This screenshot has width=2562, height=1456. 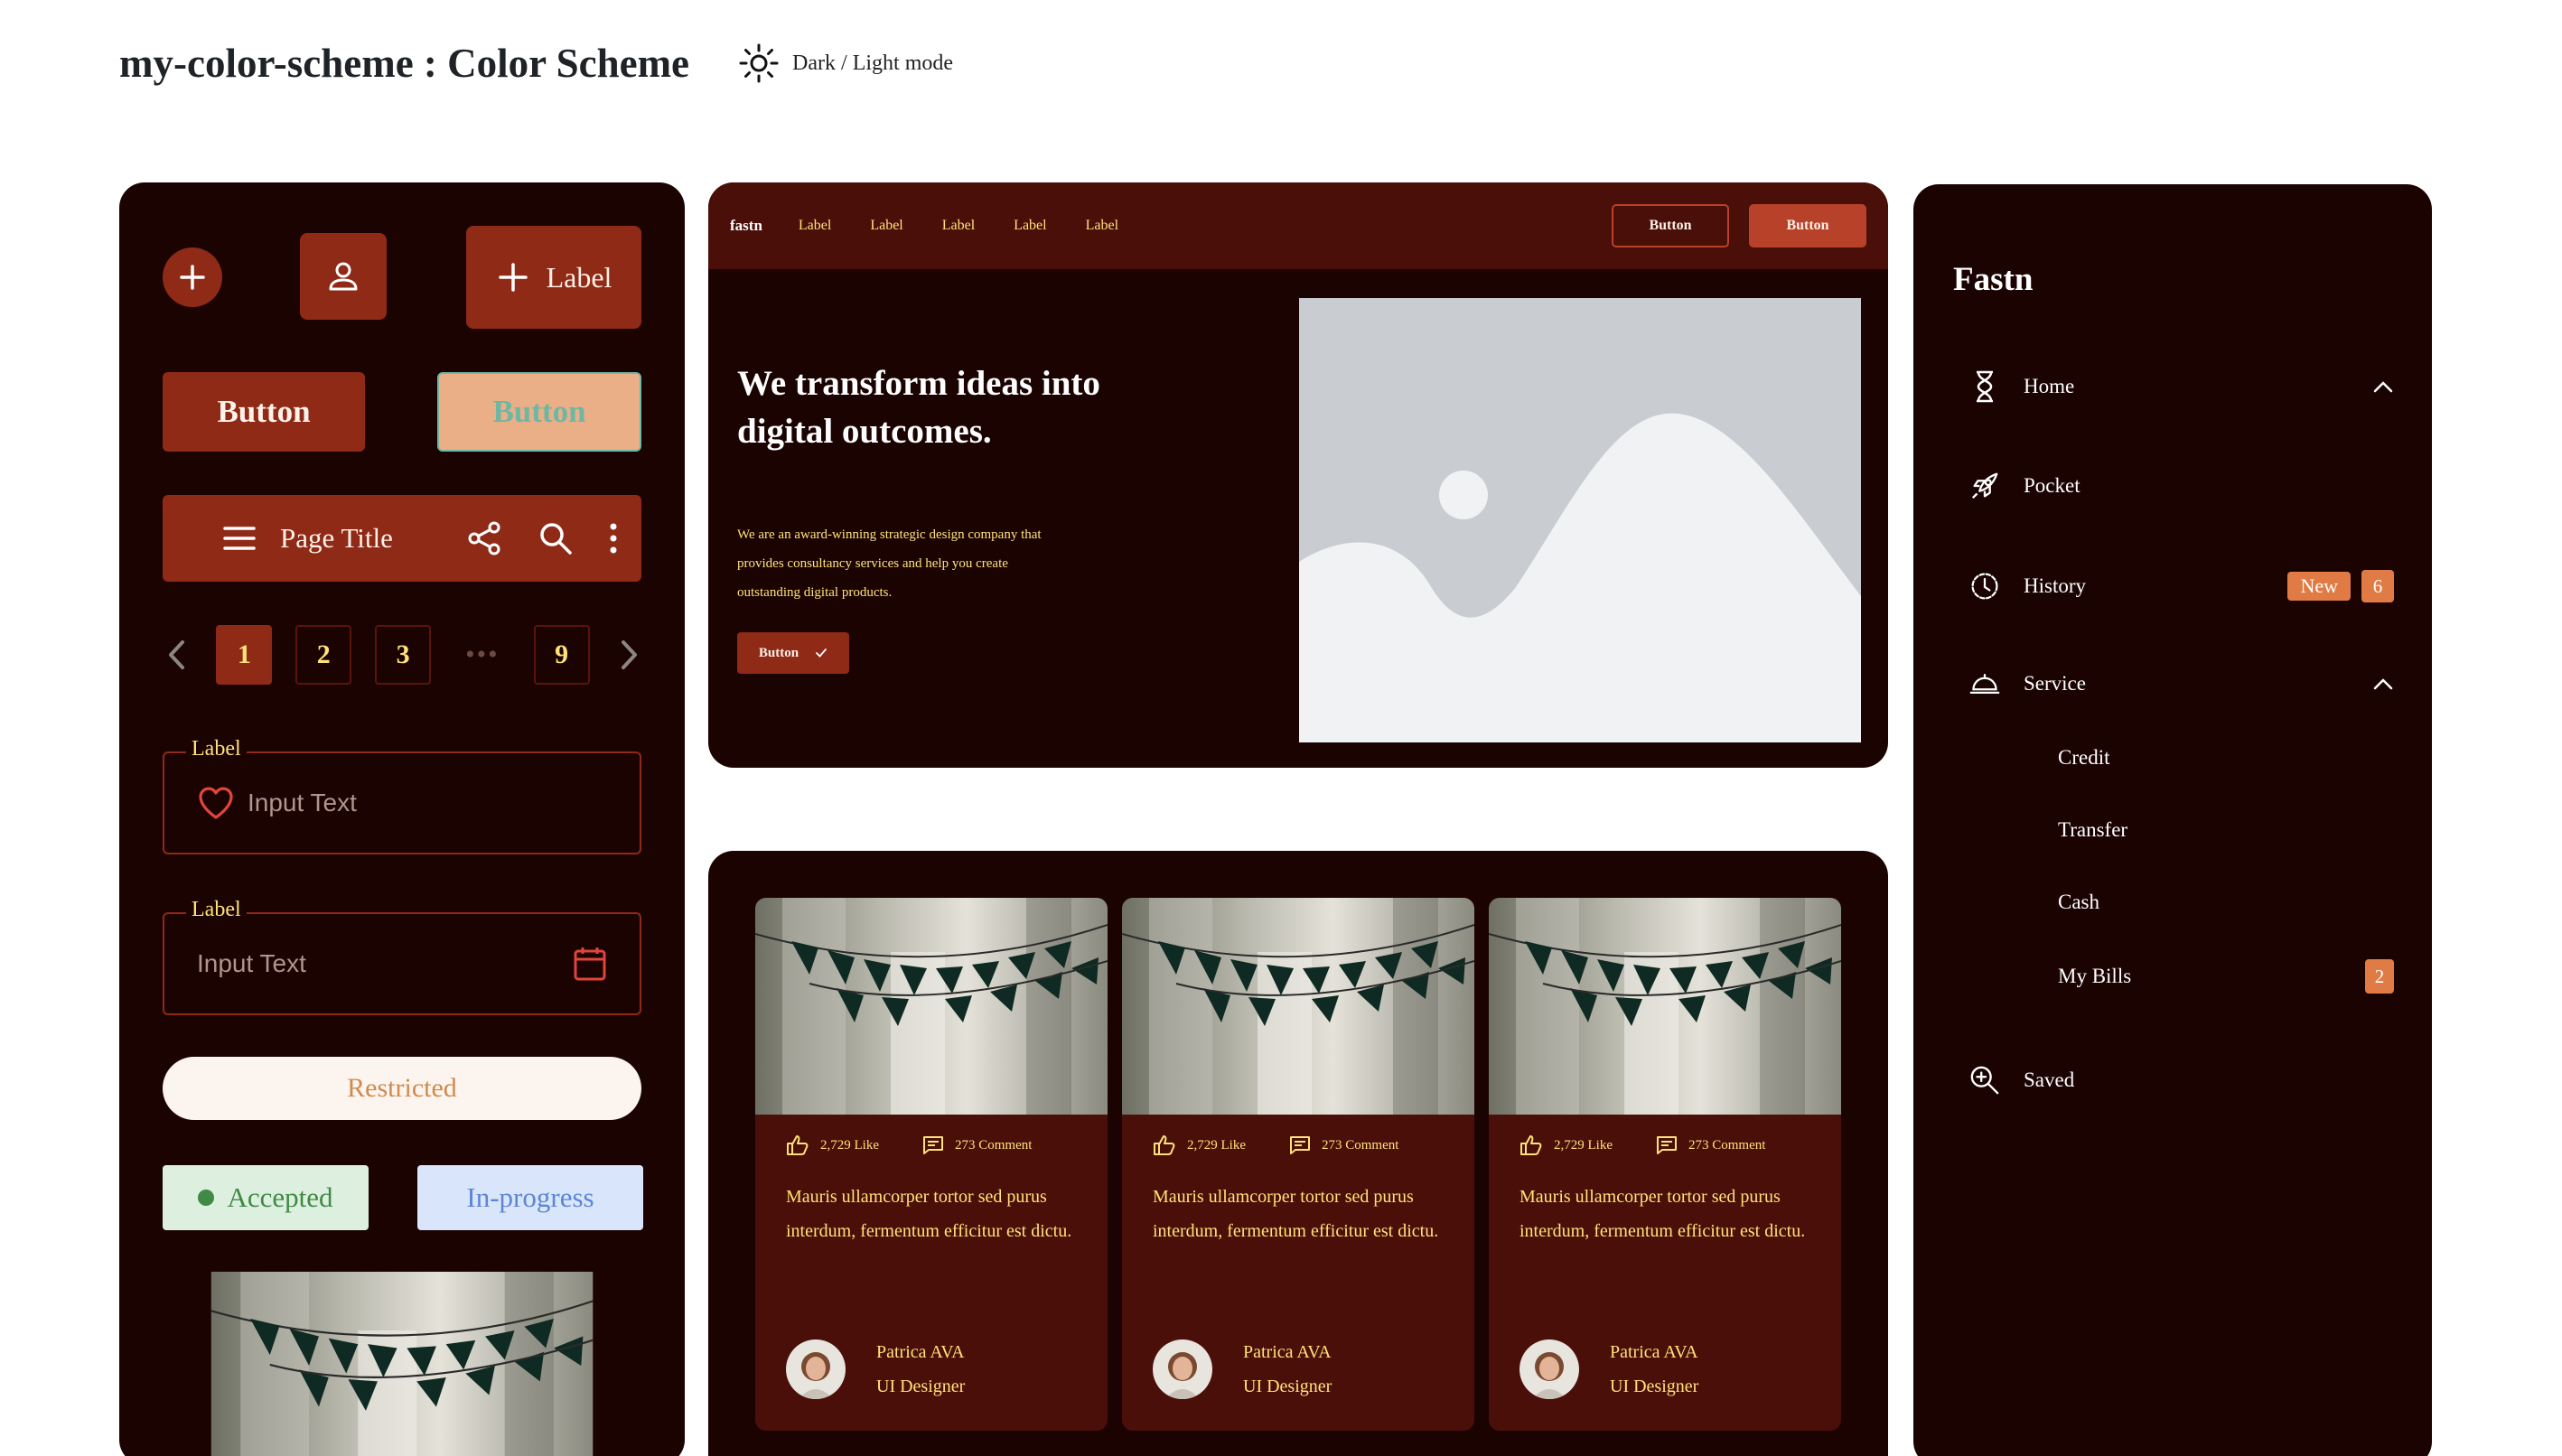 I want to click on sidebar-subitem-my-bills: My Bills 2, so click(x=2226, y=976).